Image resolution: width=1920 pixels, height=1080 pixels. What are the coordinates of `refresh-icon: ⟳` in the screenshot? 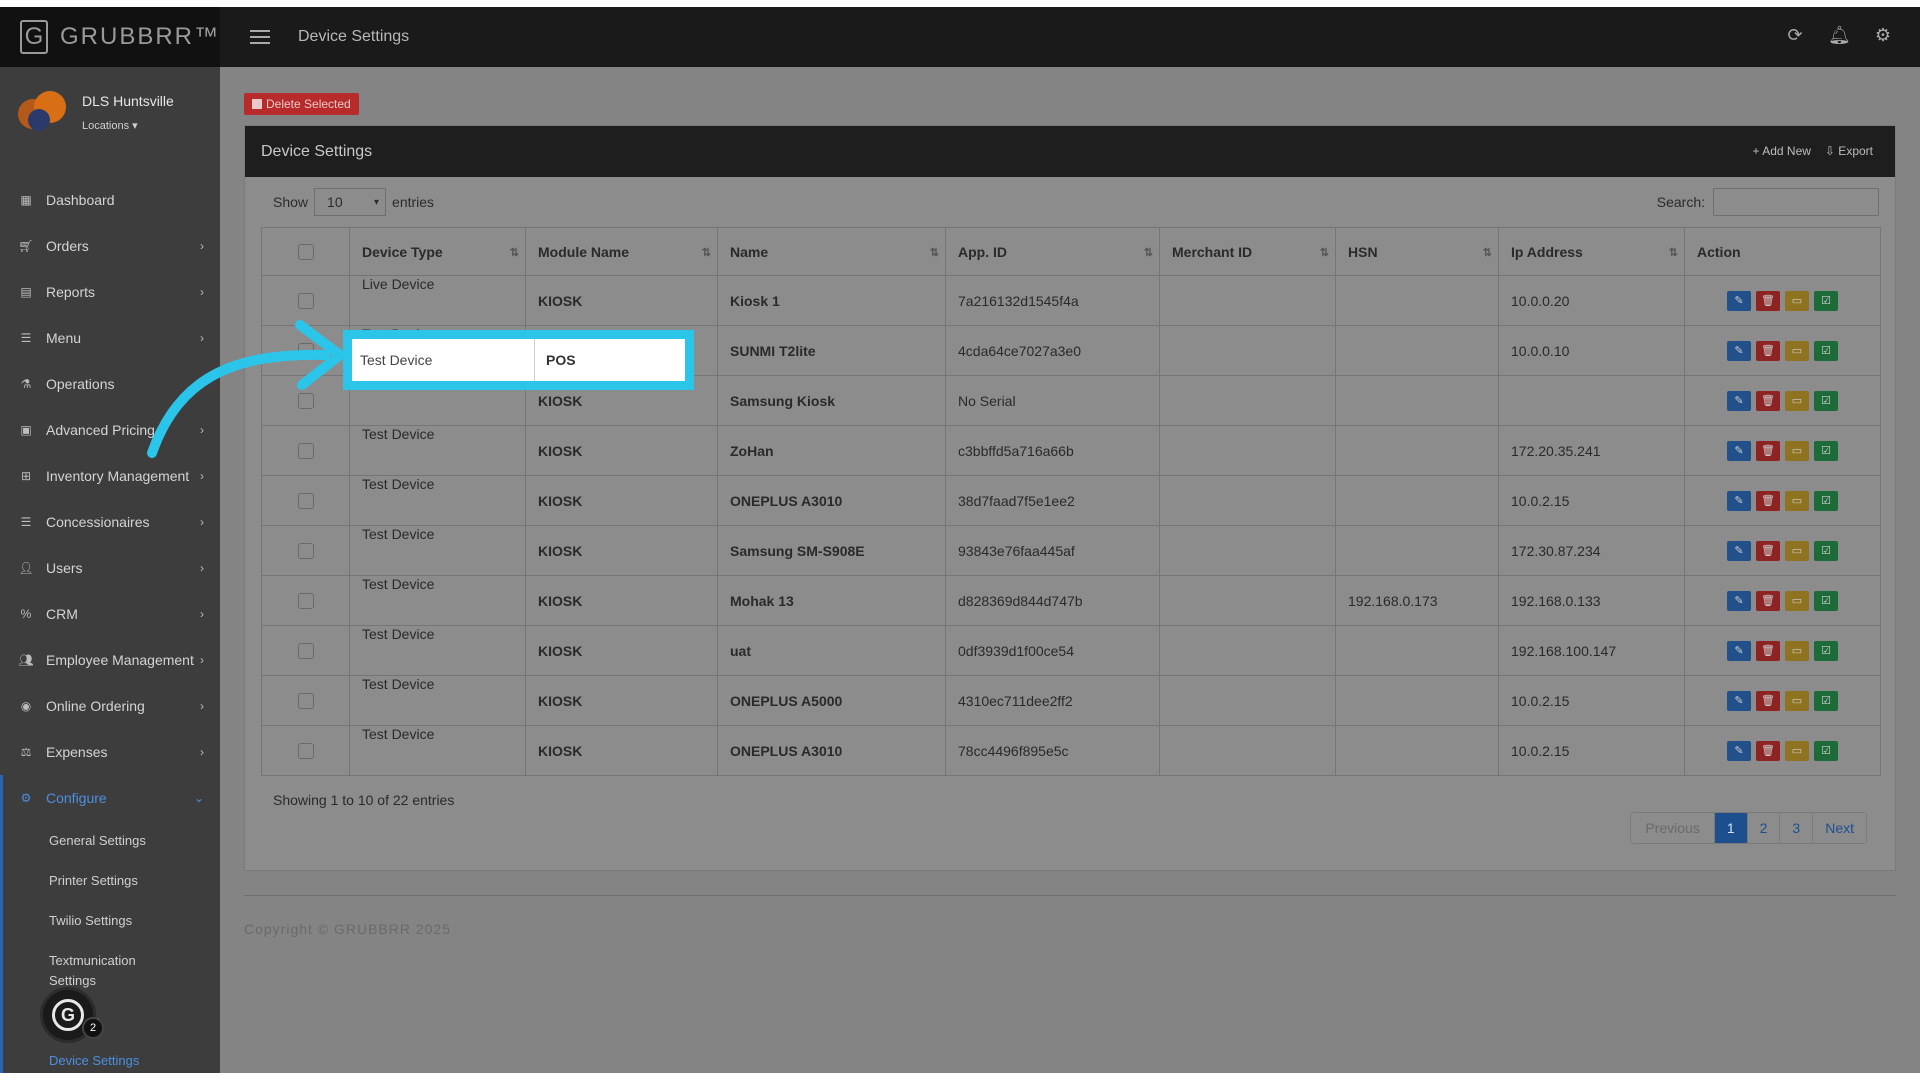 It's located at (1795, 35).